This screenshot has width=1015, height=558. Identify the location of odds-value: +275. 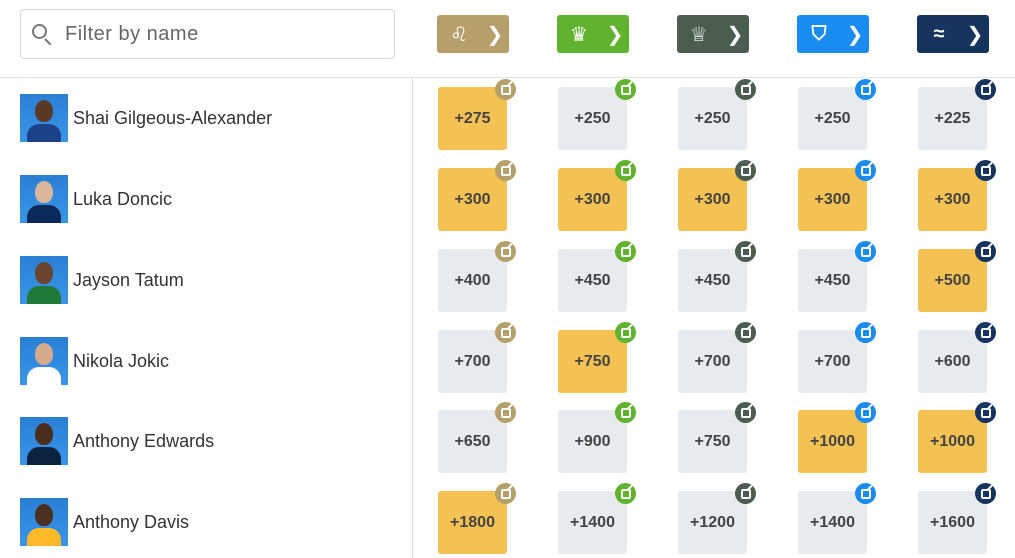
(472, 118).